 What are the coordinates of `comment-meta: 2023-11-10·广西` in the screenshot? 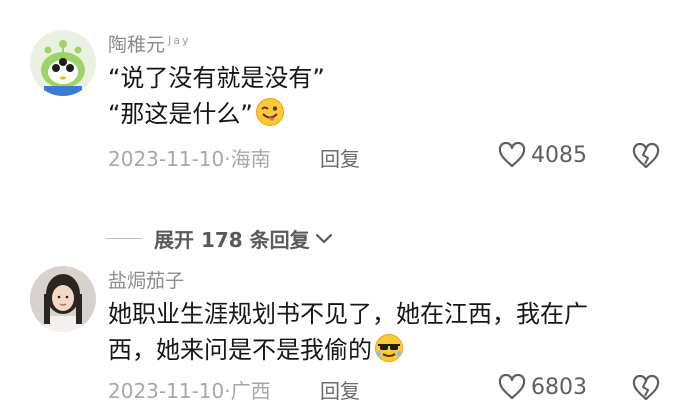 It's located at (189, 389).